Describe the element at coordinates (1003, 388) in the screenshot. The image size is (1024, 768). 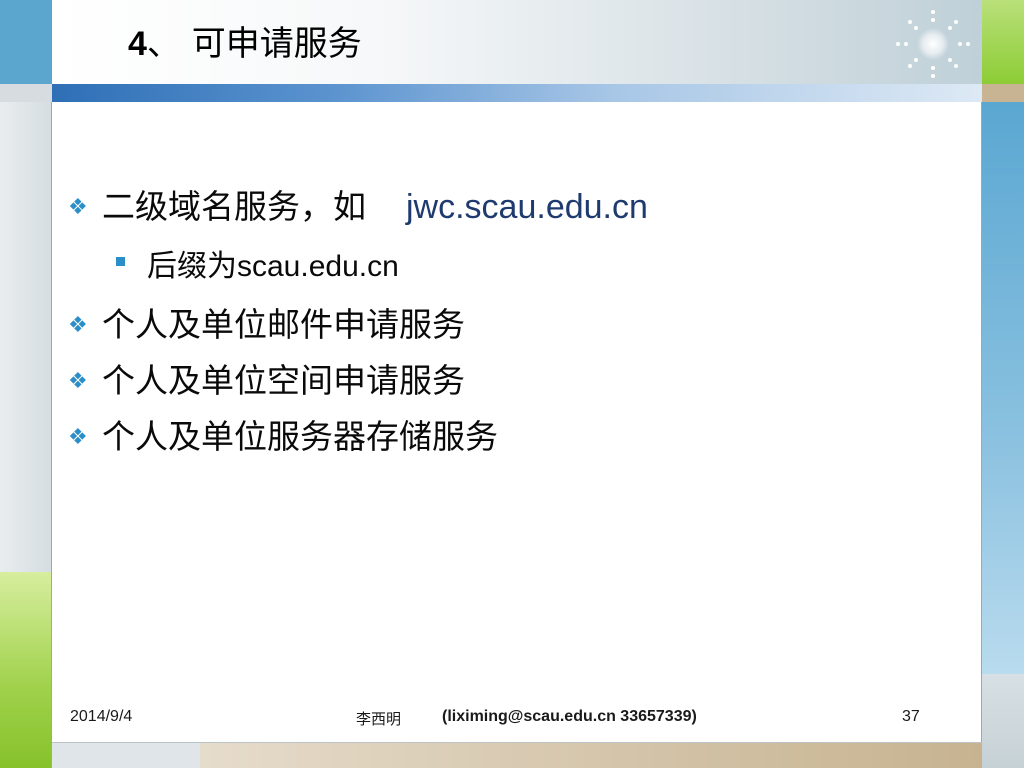
I see `right-column-upper` at that location.